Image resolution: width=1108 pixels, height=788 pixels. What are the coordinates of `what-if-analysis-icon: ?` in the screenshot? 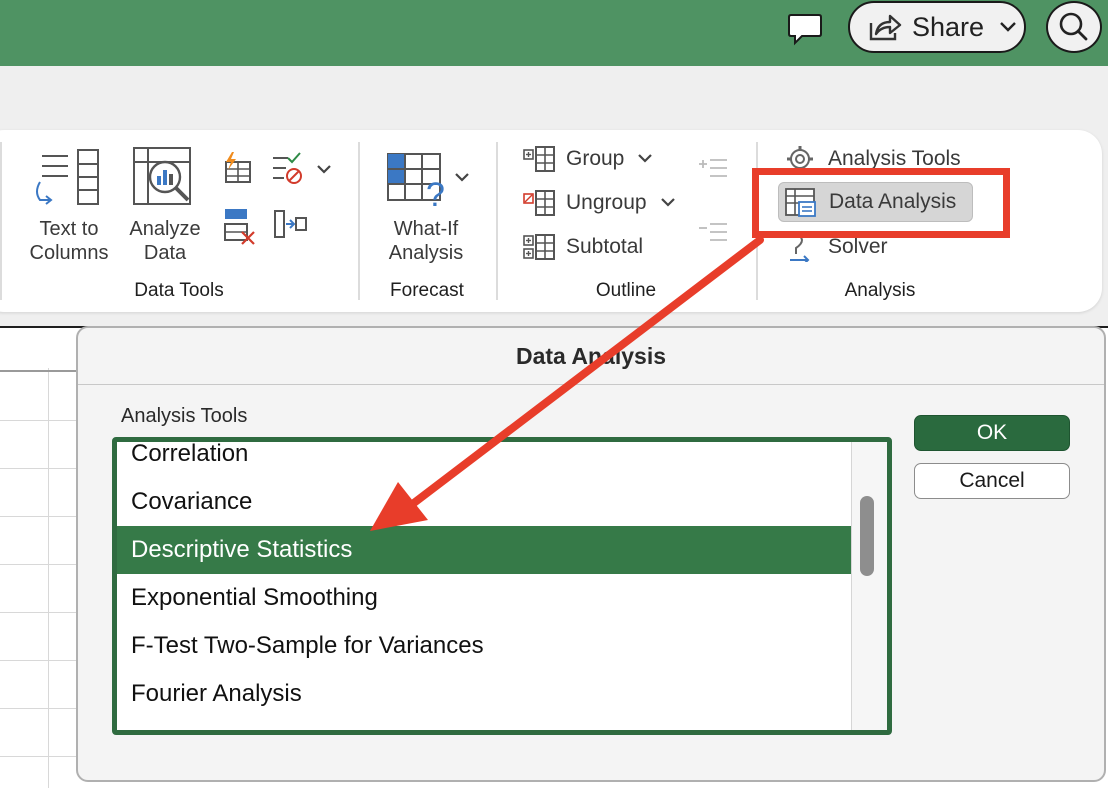 It's located at (428, 183).